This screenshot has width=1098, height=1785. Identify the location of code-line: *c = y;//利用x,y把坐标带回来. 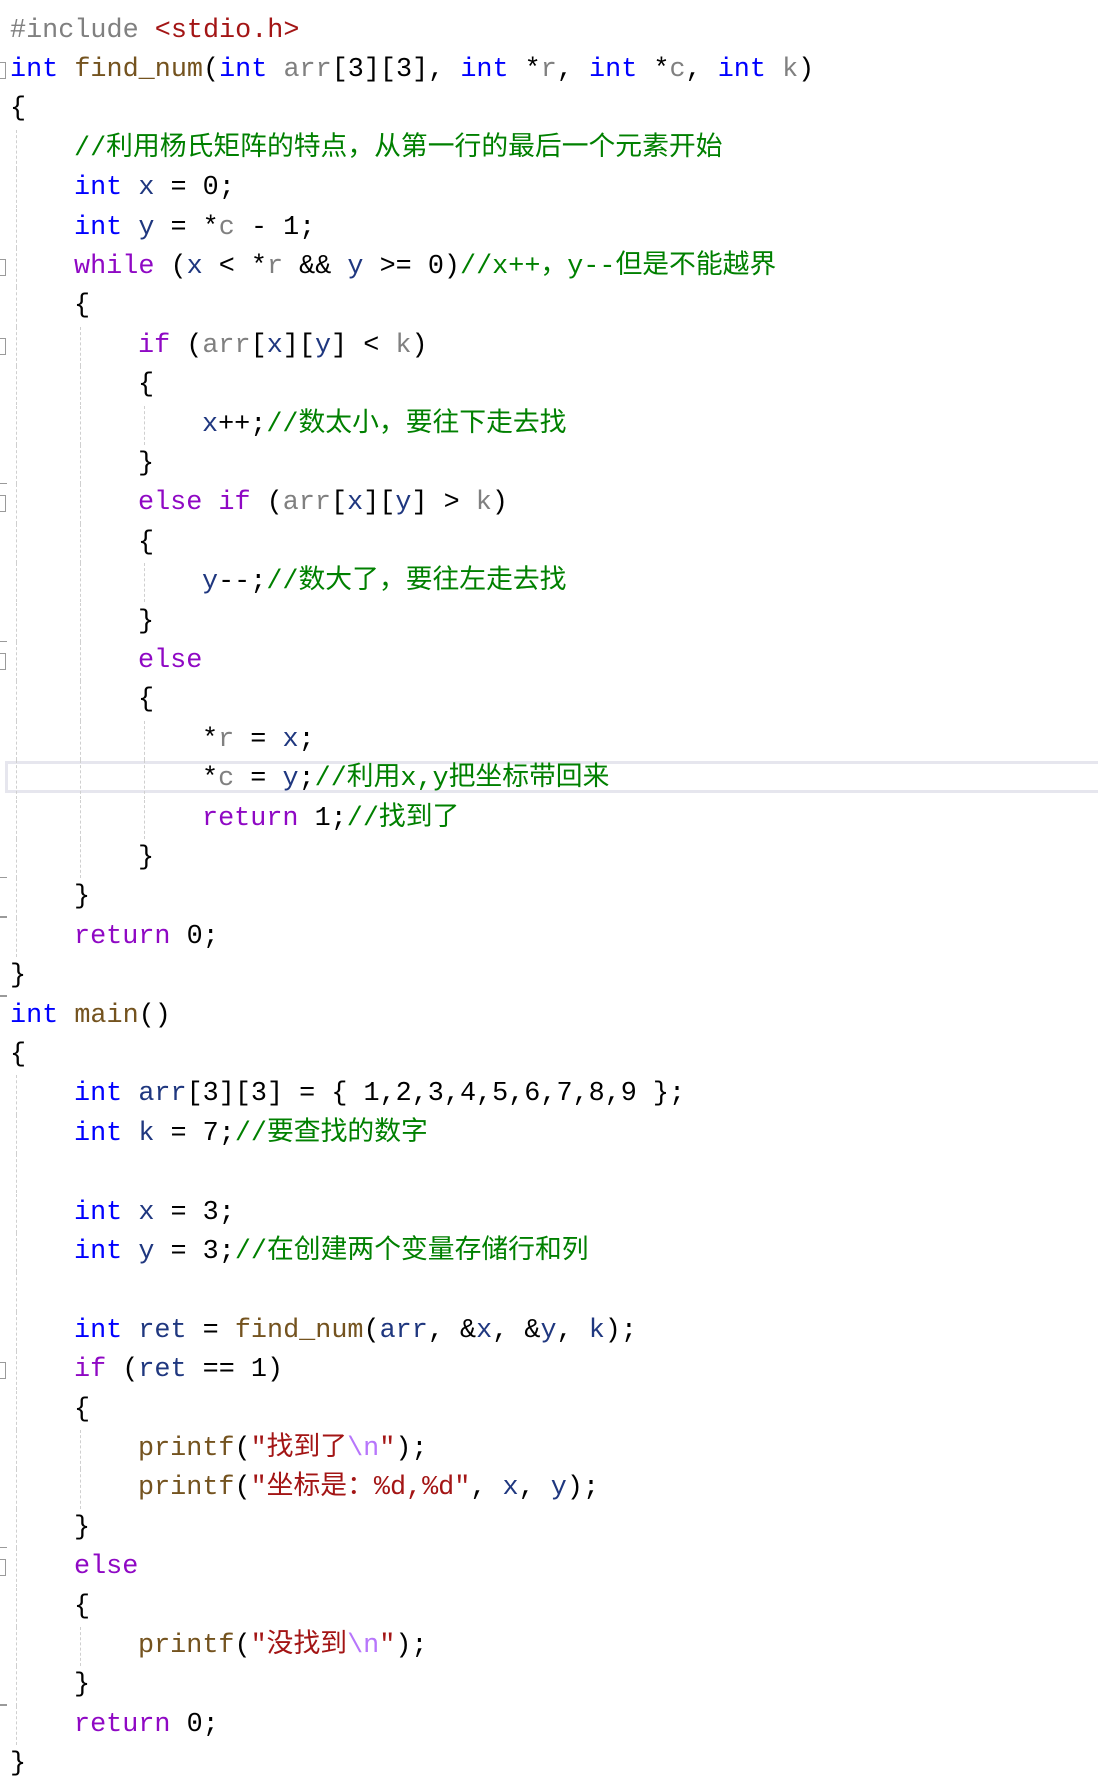
(549, 780).